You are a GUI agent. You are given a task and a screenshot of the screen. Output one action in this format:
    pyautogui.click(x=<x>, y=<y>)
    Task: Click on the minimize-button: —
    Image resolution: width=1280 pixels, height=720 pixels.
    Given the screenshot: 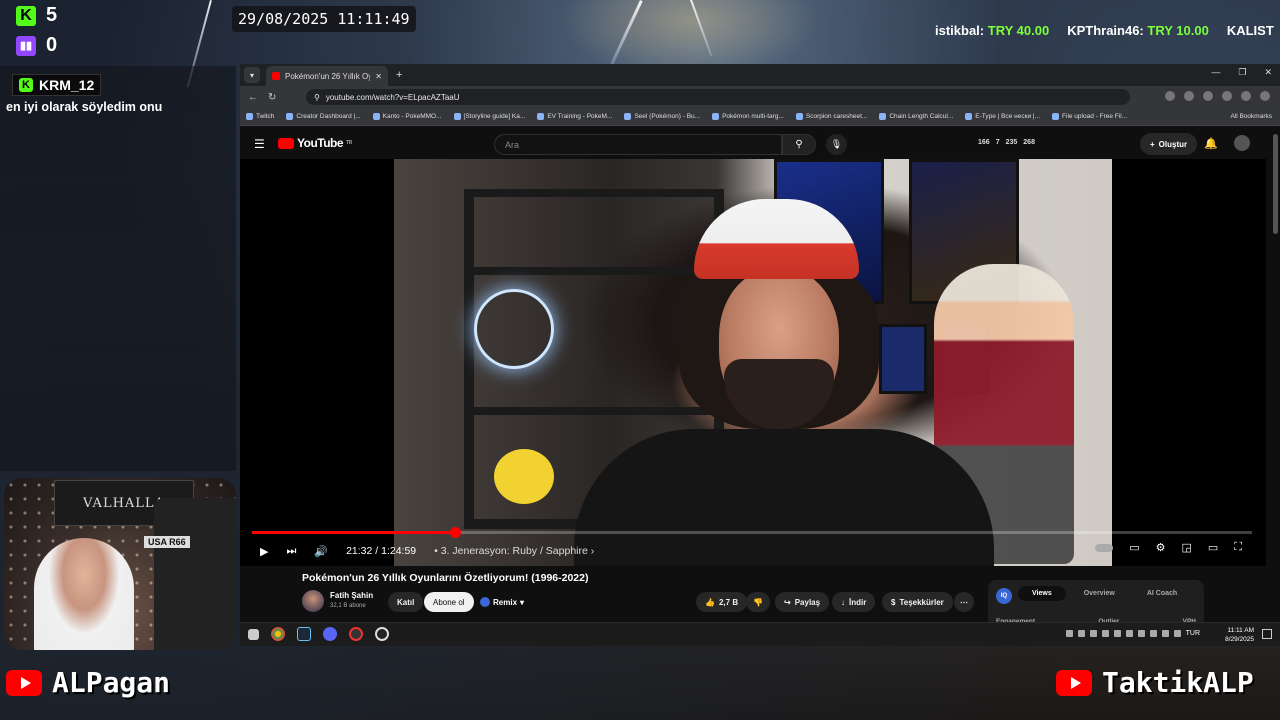 What is the action you would take?
    pyautogui.click(x=1215, y=72)
    